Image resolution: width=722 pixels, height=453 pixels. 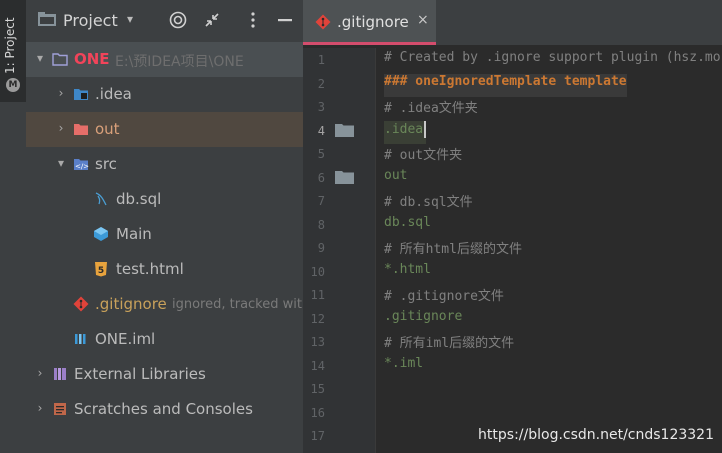 What do you see at coordinates (512, 22) in the screenshot?
I see `editor-tab-bar: .gitignore ×` at bounding box center [512, 22].